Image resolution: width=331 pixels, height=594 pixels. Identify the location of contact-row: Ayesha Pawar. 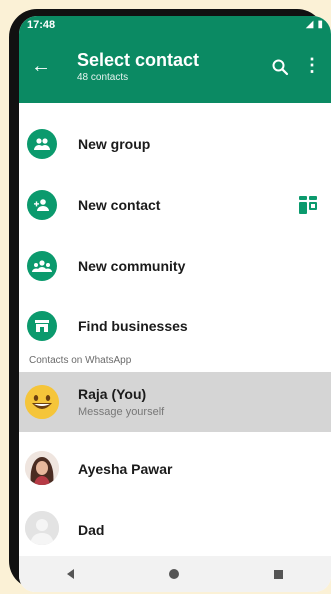
(175, 468).